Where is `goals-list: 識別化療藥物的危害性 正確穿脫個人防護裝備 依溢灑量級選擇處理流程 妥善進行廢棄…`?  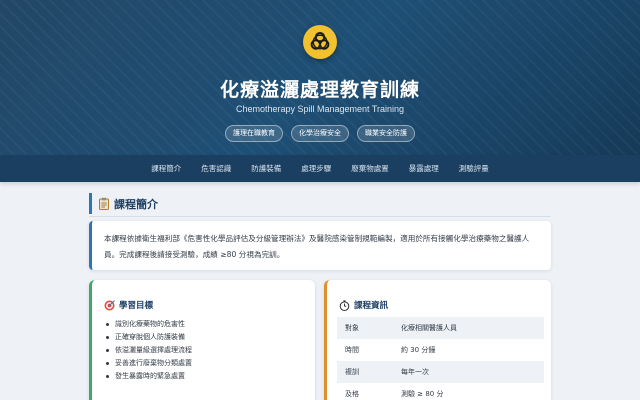
goals-list: 識別化療藥物的危害性 正確穿脫個人防護裝備 依溢灑量級選擇處理流程 妥善進行廢棄… is located at coordinates (149, 350).